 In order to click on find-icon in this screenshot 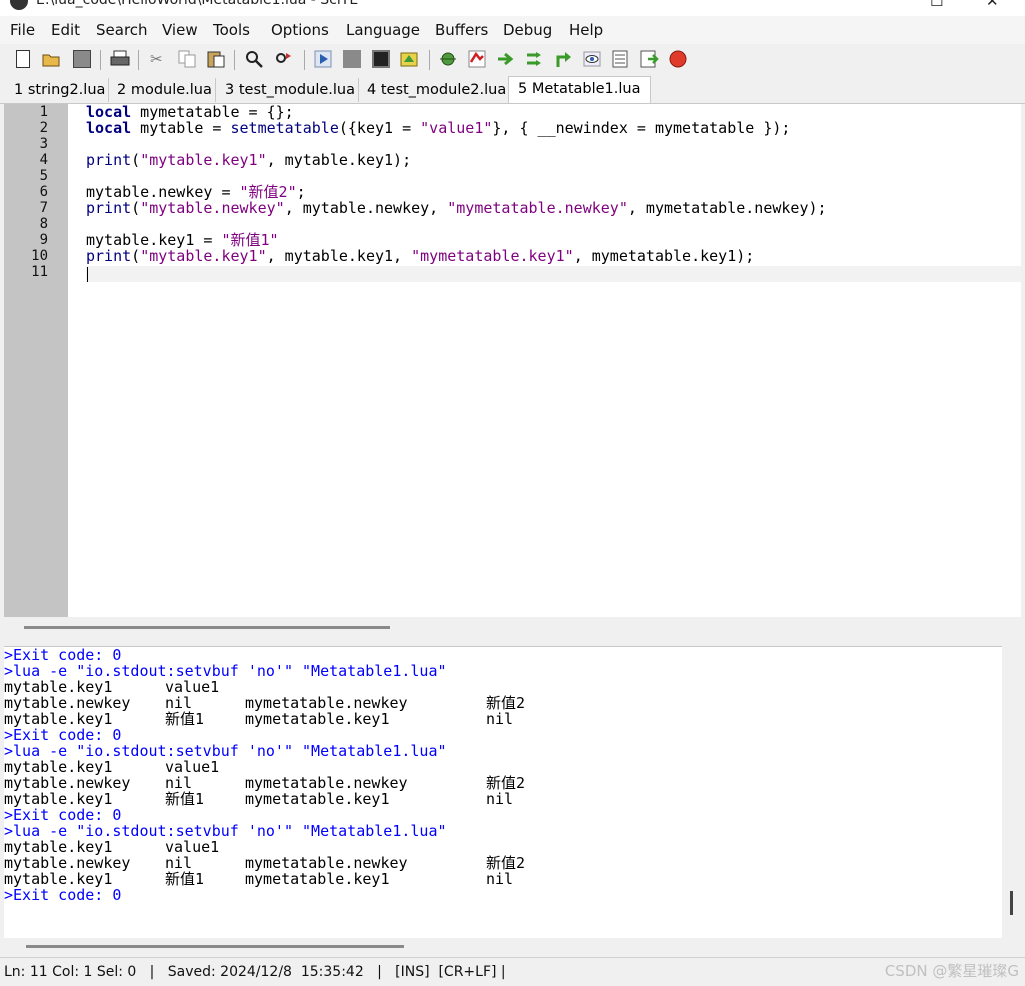, I will do `click(254, 59)`.